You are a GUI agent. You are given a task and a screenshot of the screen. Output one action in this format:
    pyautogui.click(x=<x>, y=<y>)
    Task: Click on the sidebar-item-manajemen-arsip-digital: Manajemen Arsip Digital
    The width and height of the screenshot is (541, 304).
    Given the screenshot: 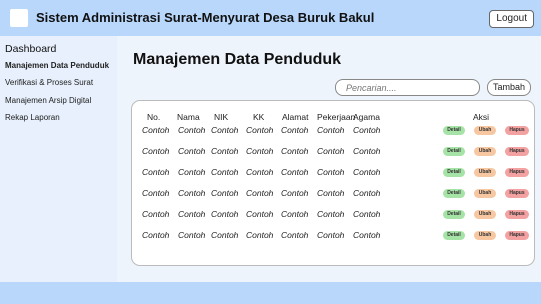 What is the action you would take?
    pyautogui.click(x=48, y=100)
    